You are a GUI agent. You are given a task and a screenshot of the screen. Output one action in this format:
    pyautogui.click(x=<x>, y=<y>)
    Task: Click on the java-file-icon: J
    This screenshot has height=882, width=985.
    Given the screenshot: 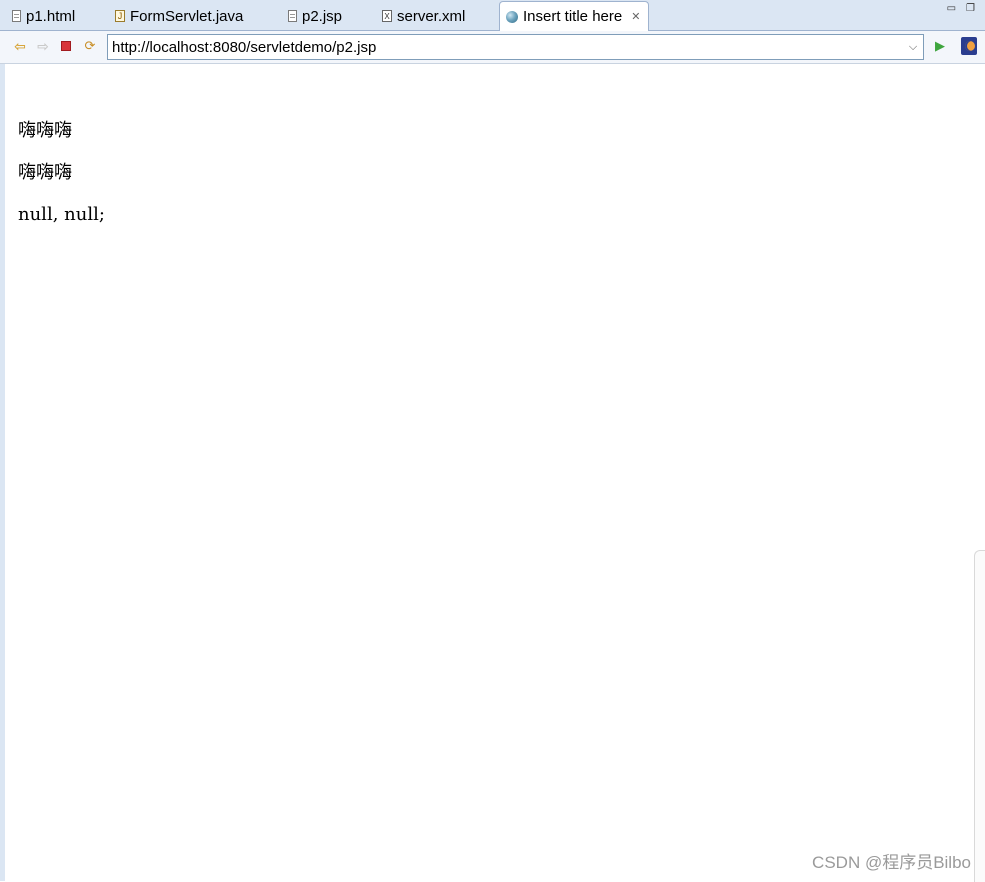 What is the action you would take?
    pyautogui.click(x=120, y=16)
    